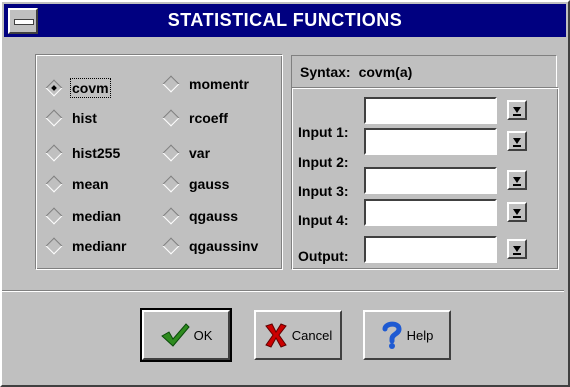  I want to click on radio-label: median, so click(97, 216).